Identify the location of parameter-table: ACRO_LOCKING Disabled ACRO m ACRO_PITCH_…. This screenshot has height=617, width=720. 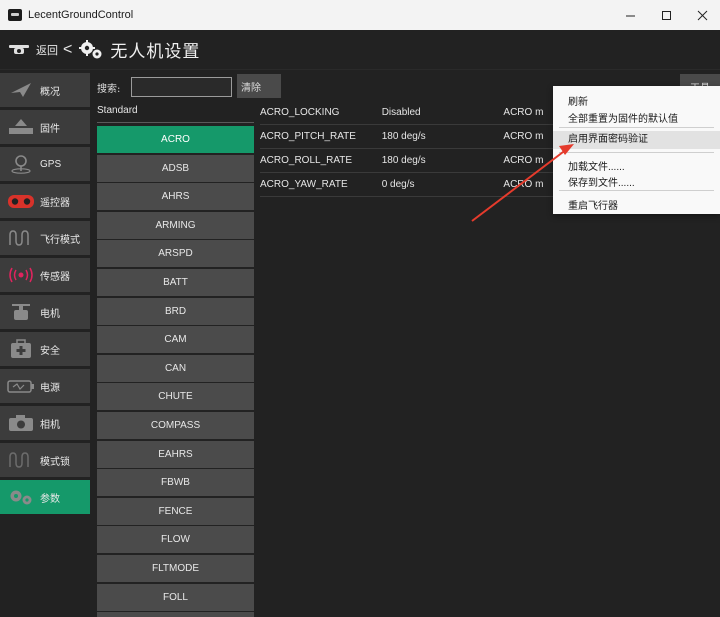
(410, 149).